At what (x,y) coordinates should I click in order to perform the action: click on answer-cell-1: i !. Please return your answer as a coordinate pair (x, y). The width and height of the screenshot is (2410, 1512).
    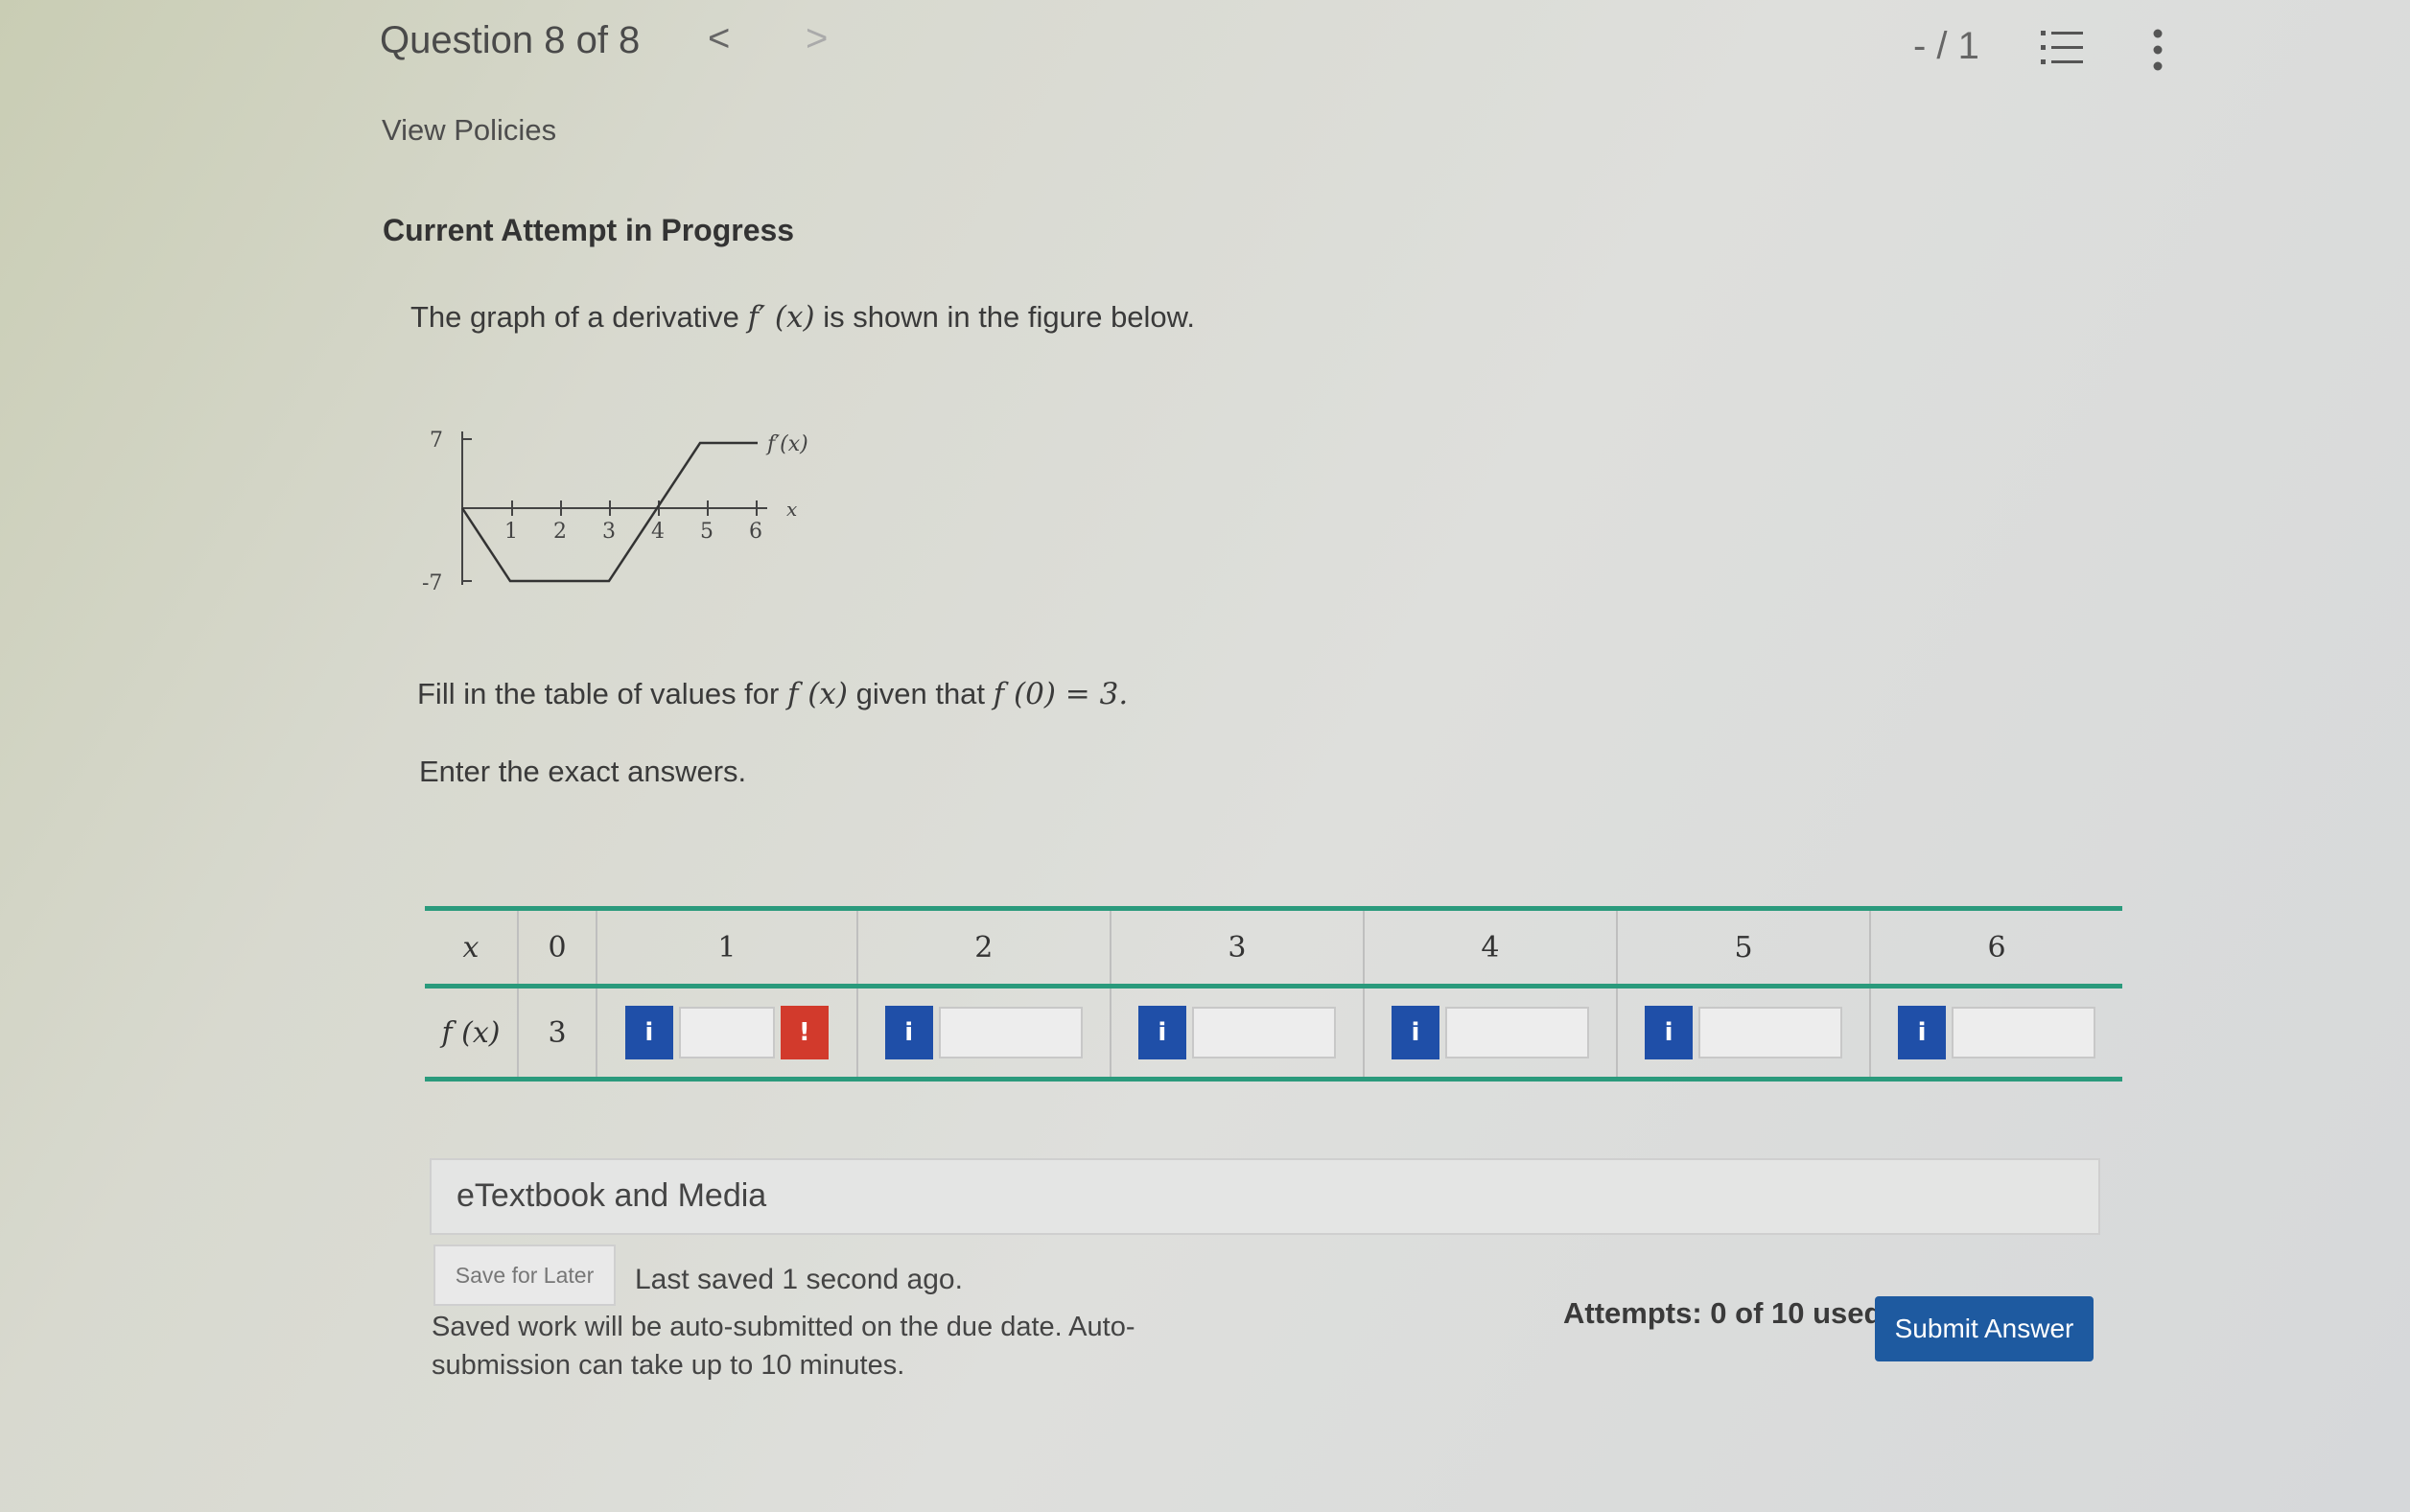
    Looking at the image, I should click on (726, 1034).